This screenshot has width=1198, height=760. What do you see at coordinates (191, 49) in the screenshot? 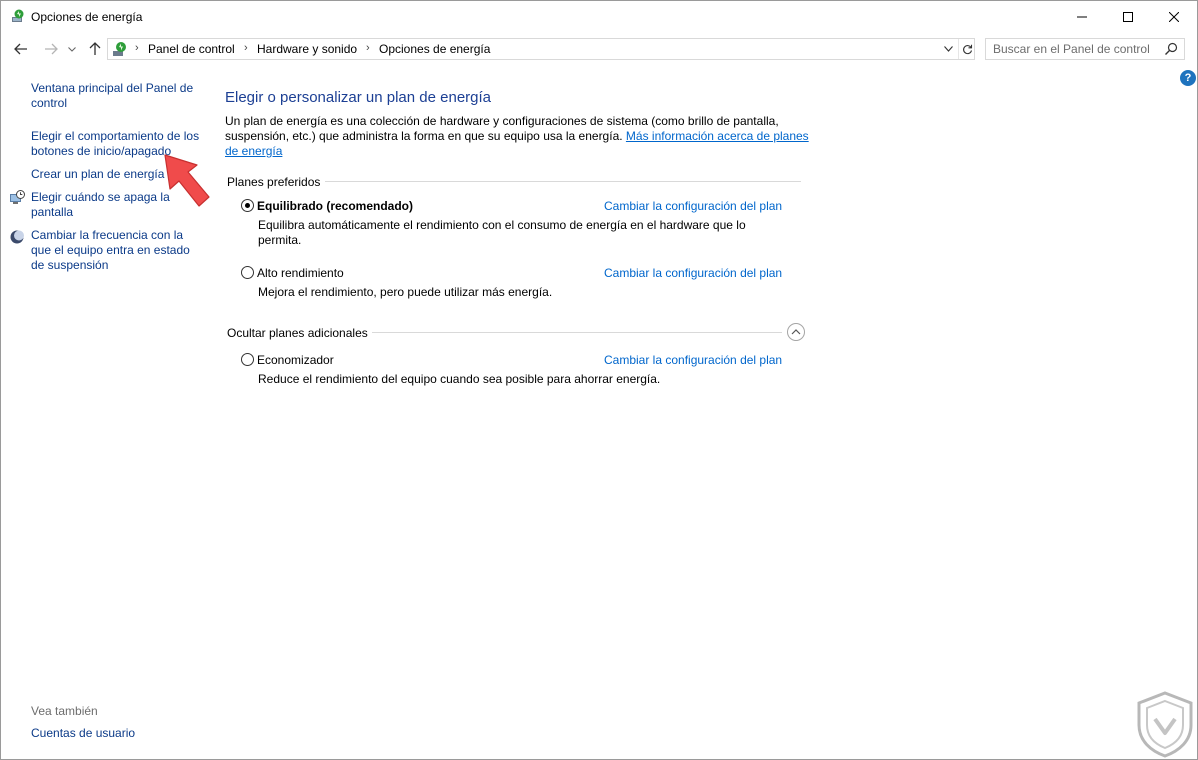
I see `breadcrumb-control-panel: Panel de control` at bounding box center [191, 49].